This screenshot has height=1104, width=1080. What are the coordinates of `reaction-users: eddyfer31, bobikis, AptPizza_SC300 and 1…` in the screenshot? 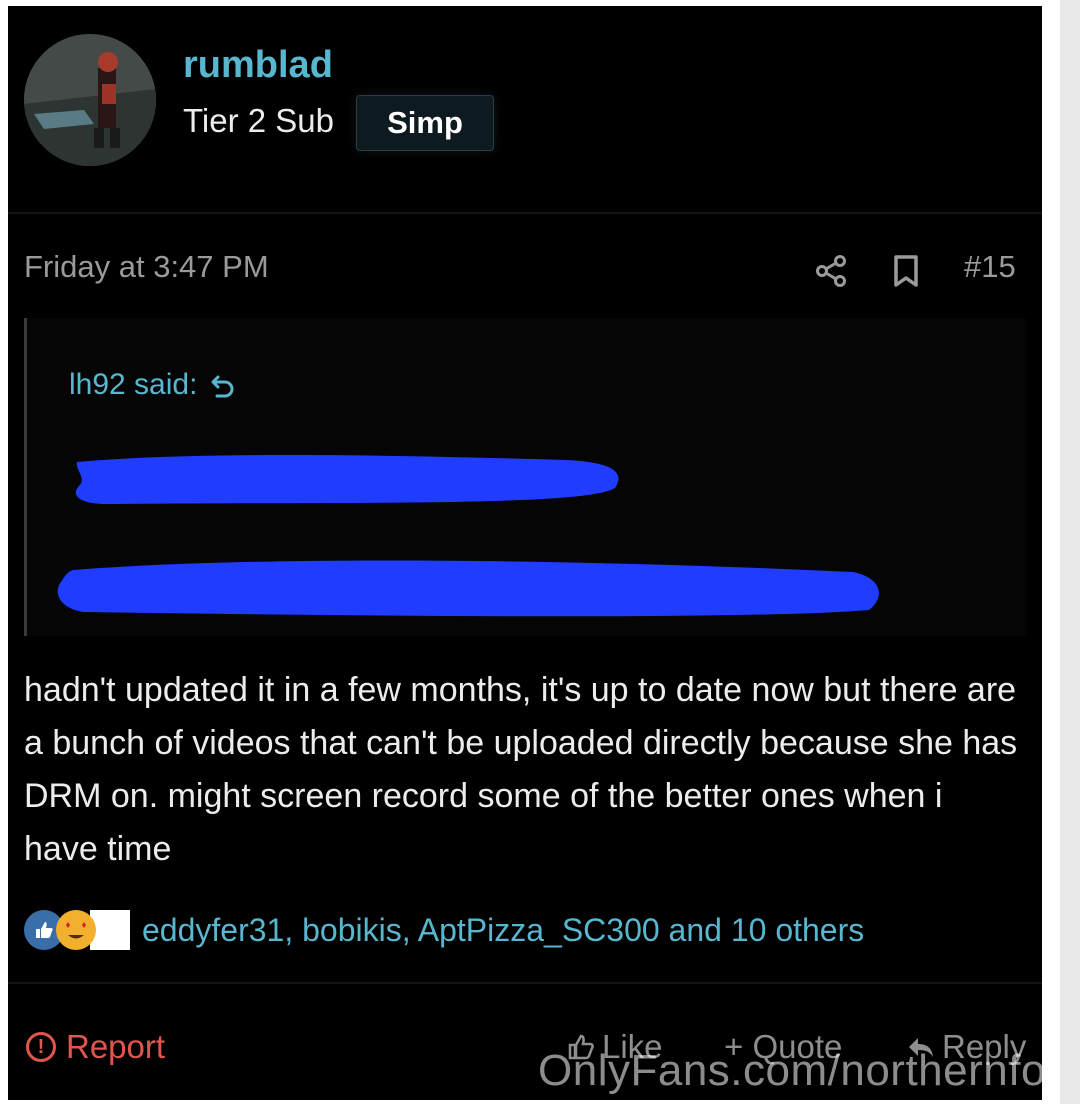 It's located at (503, 930).